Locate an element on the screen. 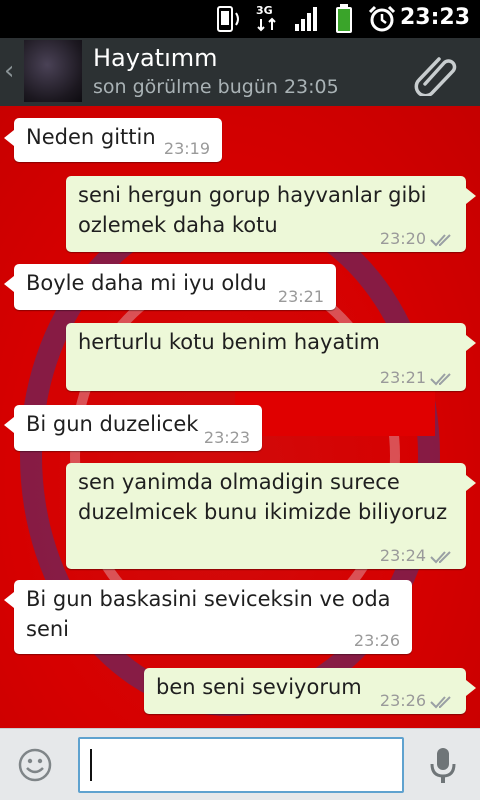 Image resolution: width=480 pixels, height=800 pixels. text-caret is located at coordinates (91, 765).